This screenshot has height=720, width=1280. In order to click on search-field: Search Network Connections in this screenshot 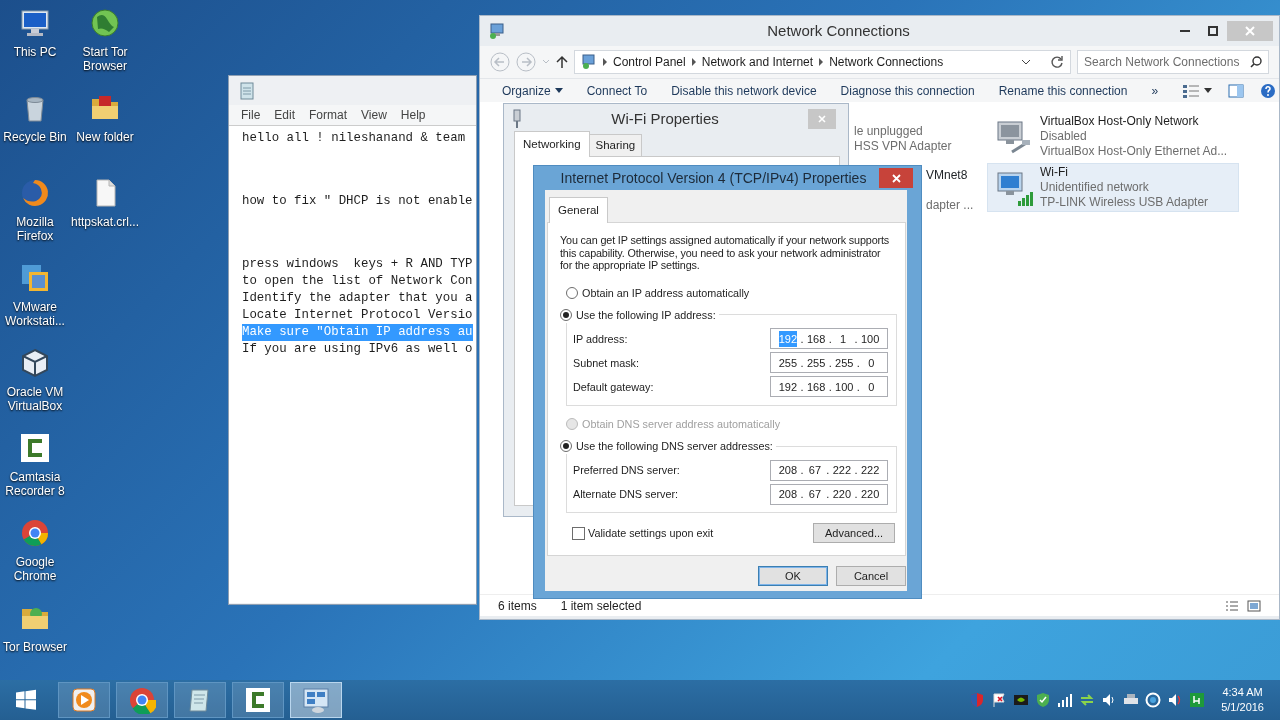, I will do `click(1173, 62)`.